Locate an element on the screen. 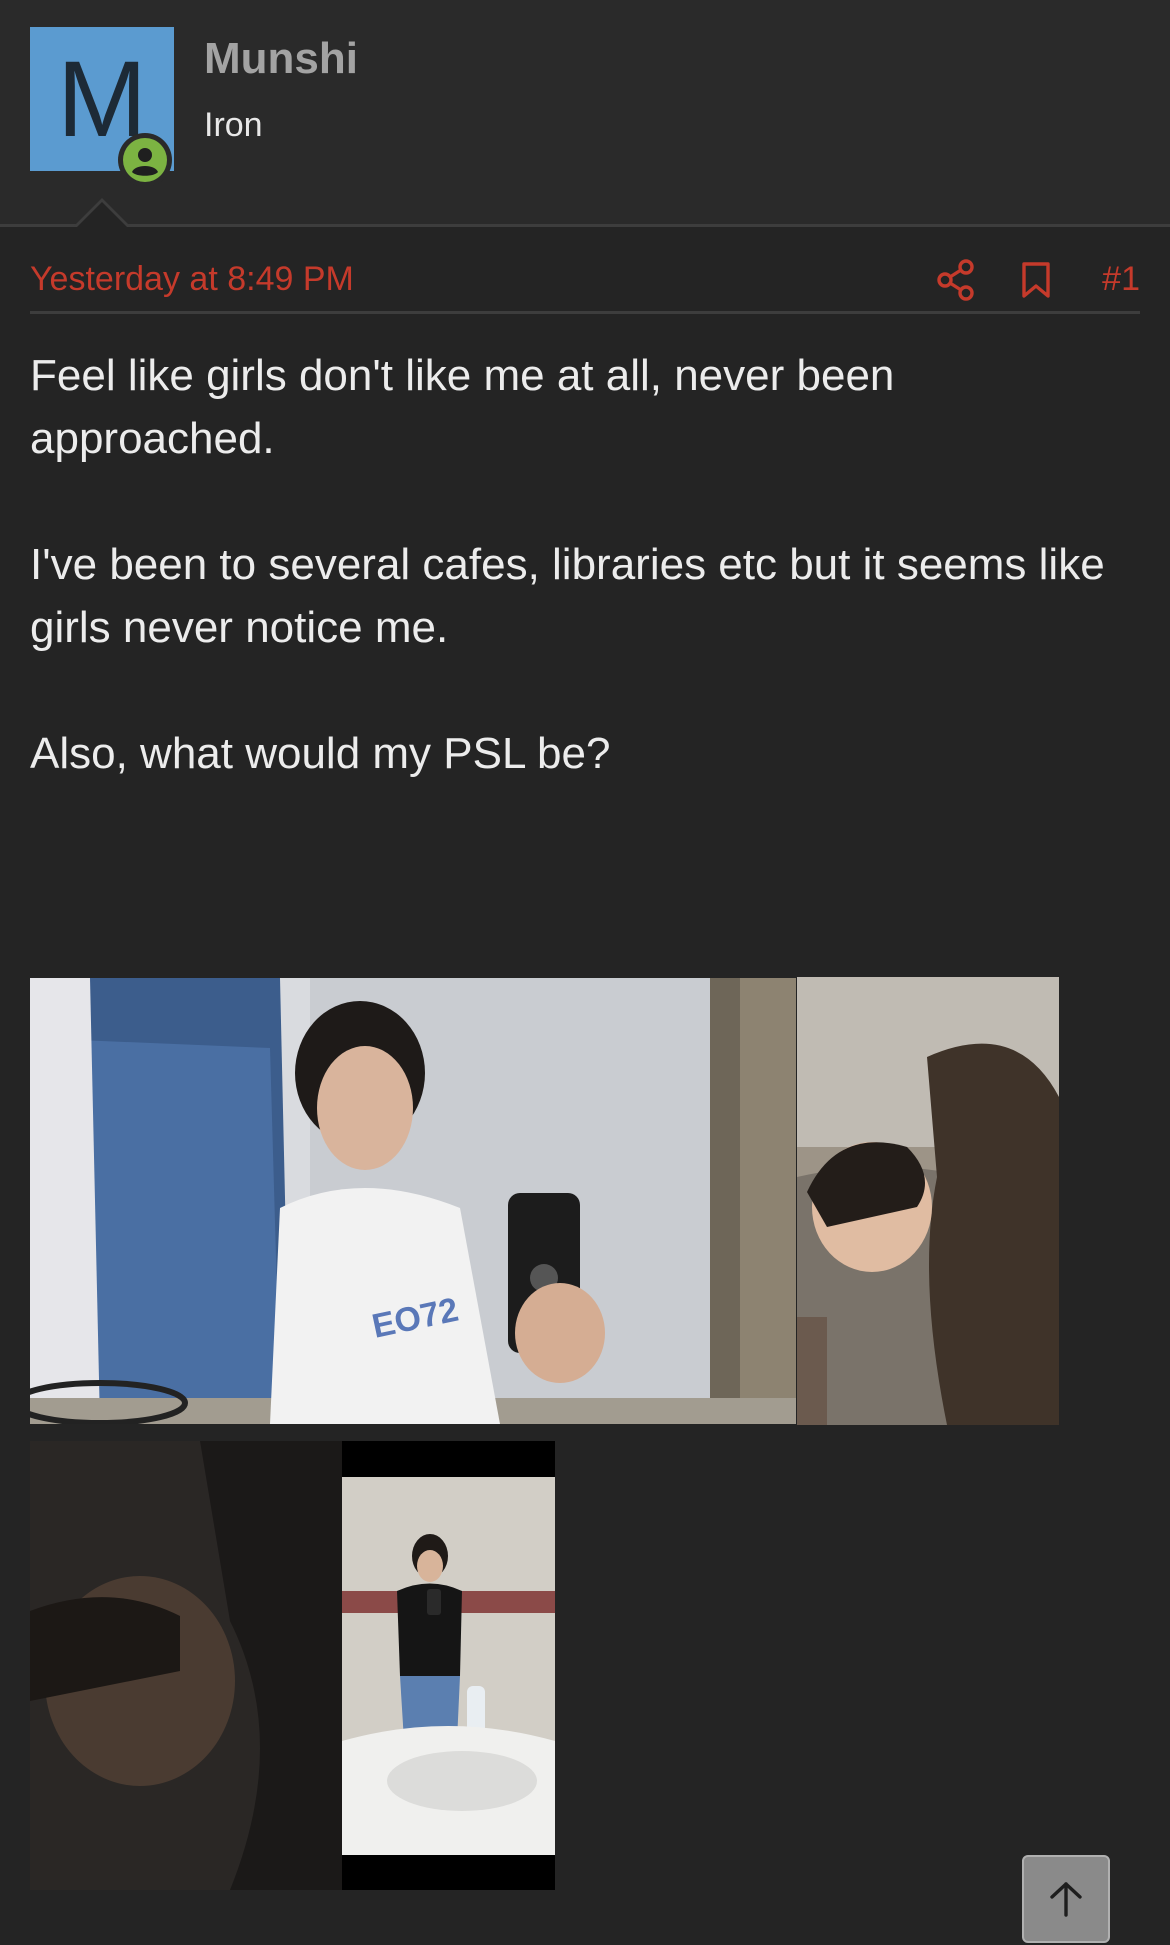  post-permalink: #1 is located at coordinates (1121, 279).